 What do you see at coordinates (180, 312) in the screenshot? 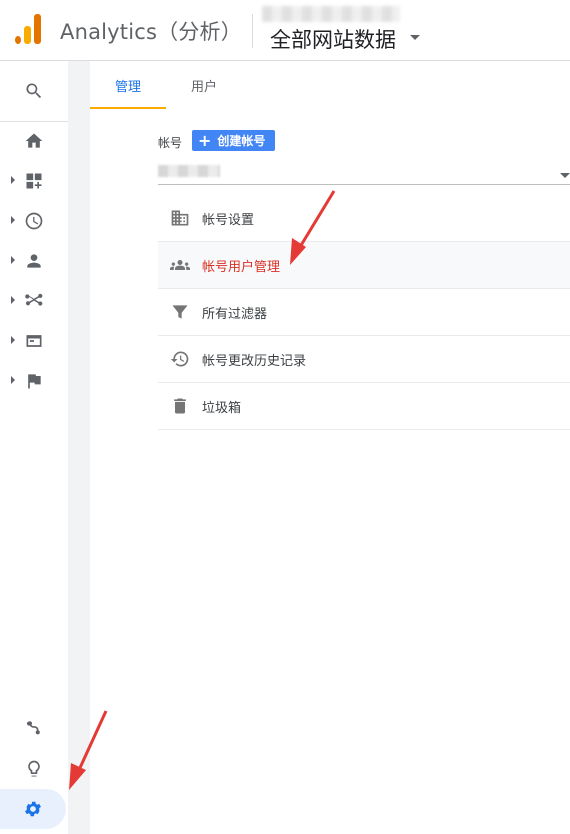
I see `filter-icon` at bounding box center [180, 312].